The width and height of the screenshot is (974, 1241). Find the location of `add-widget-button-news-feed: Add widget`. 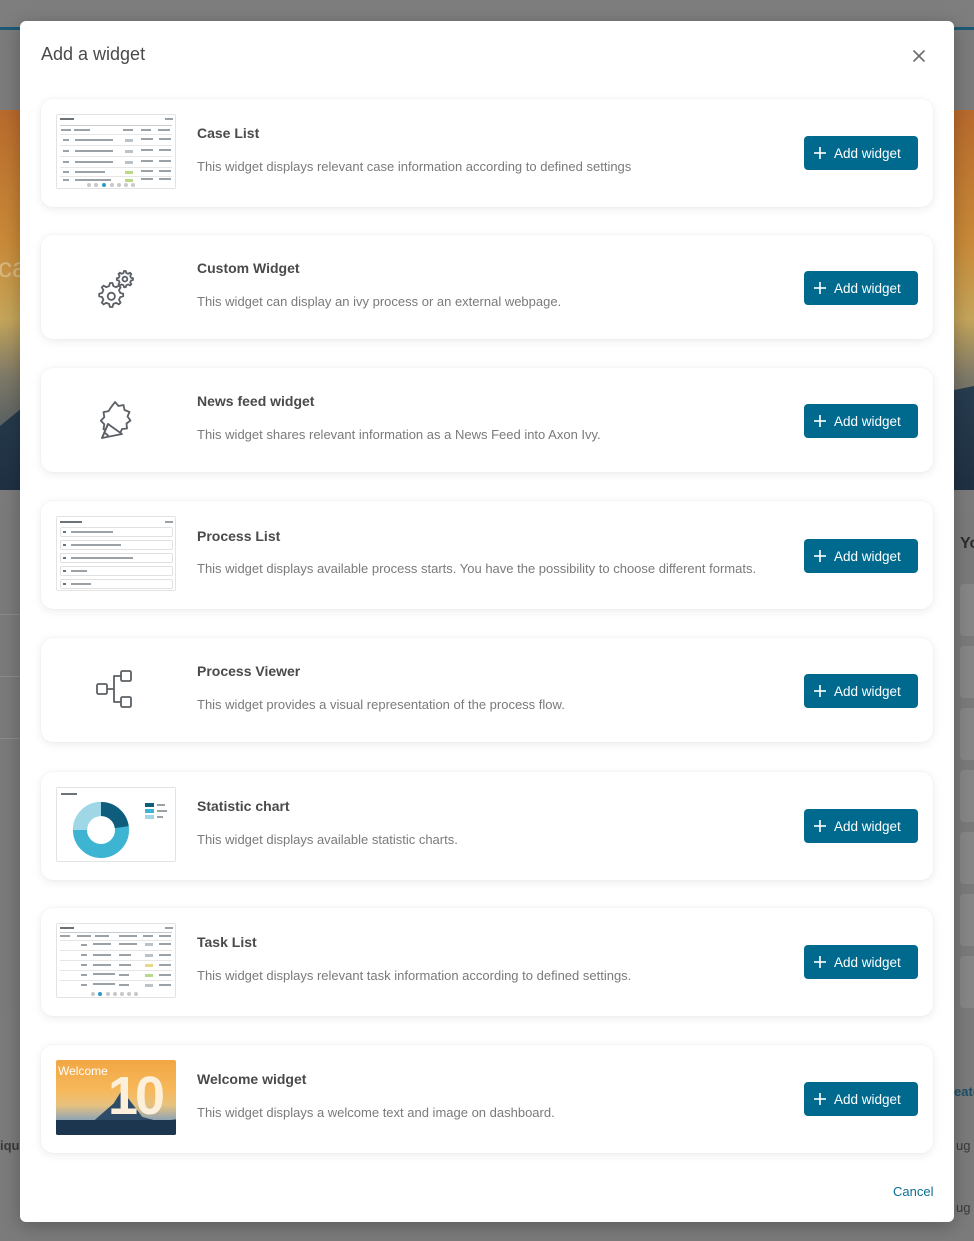

add-widget-button-news-feed: Add widget is located at coordinates (861, 421).